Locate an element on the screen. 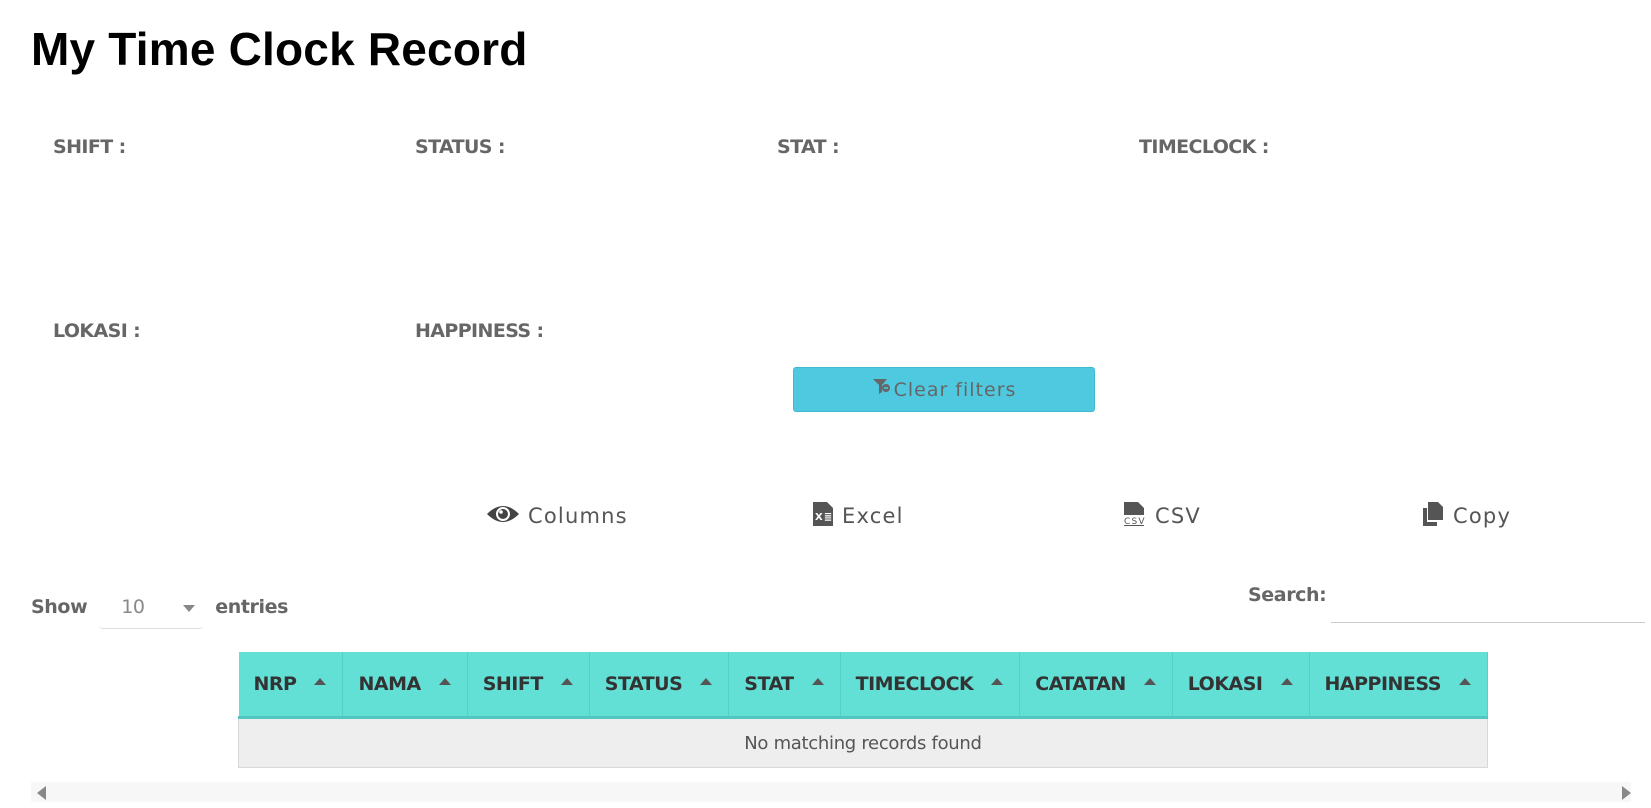  column-header-status: STATUS is located at coordinates (659, 685).